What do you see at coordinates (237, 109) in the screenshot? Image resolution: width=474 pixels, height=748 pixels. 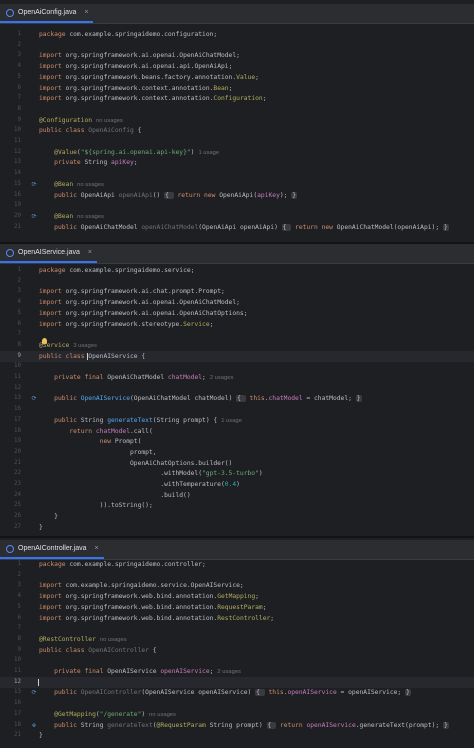 I see `code-line: 8` at bounding box center [237, 109].